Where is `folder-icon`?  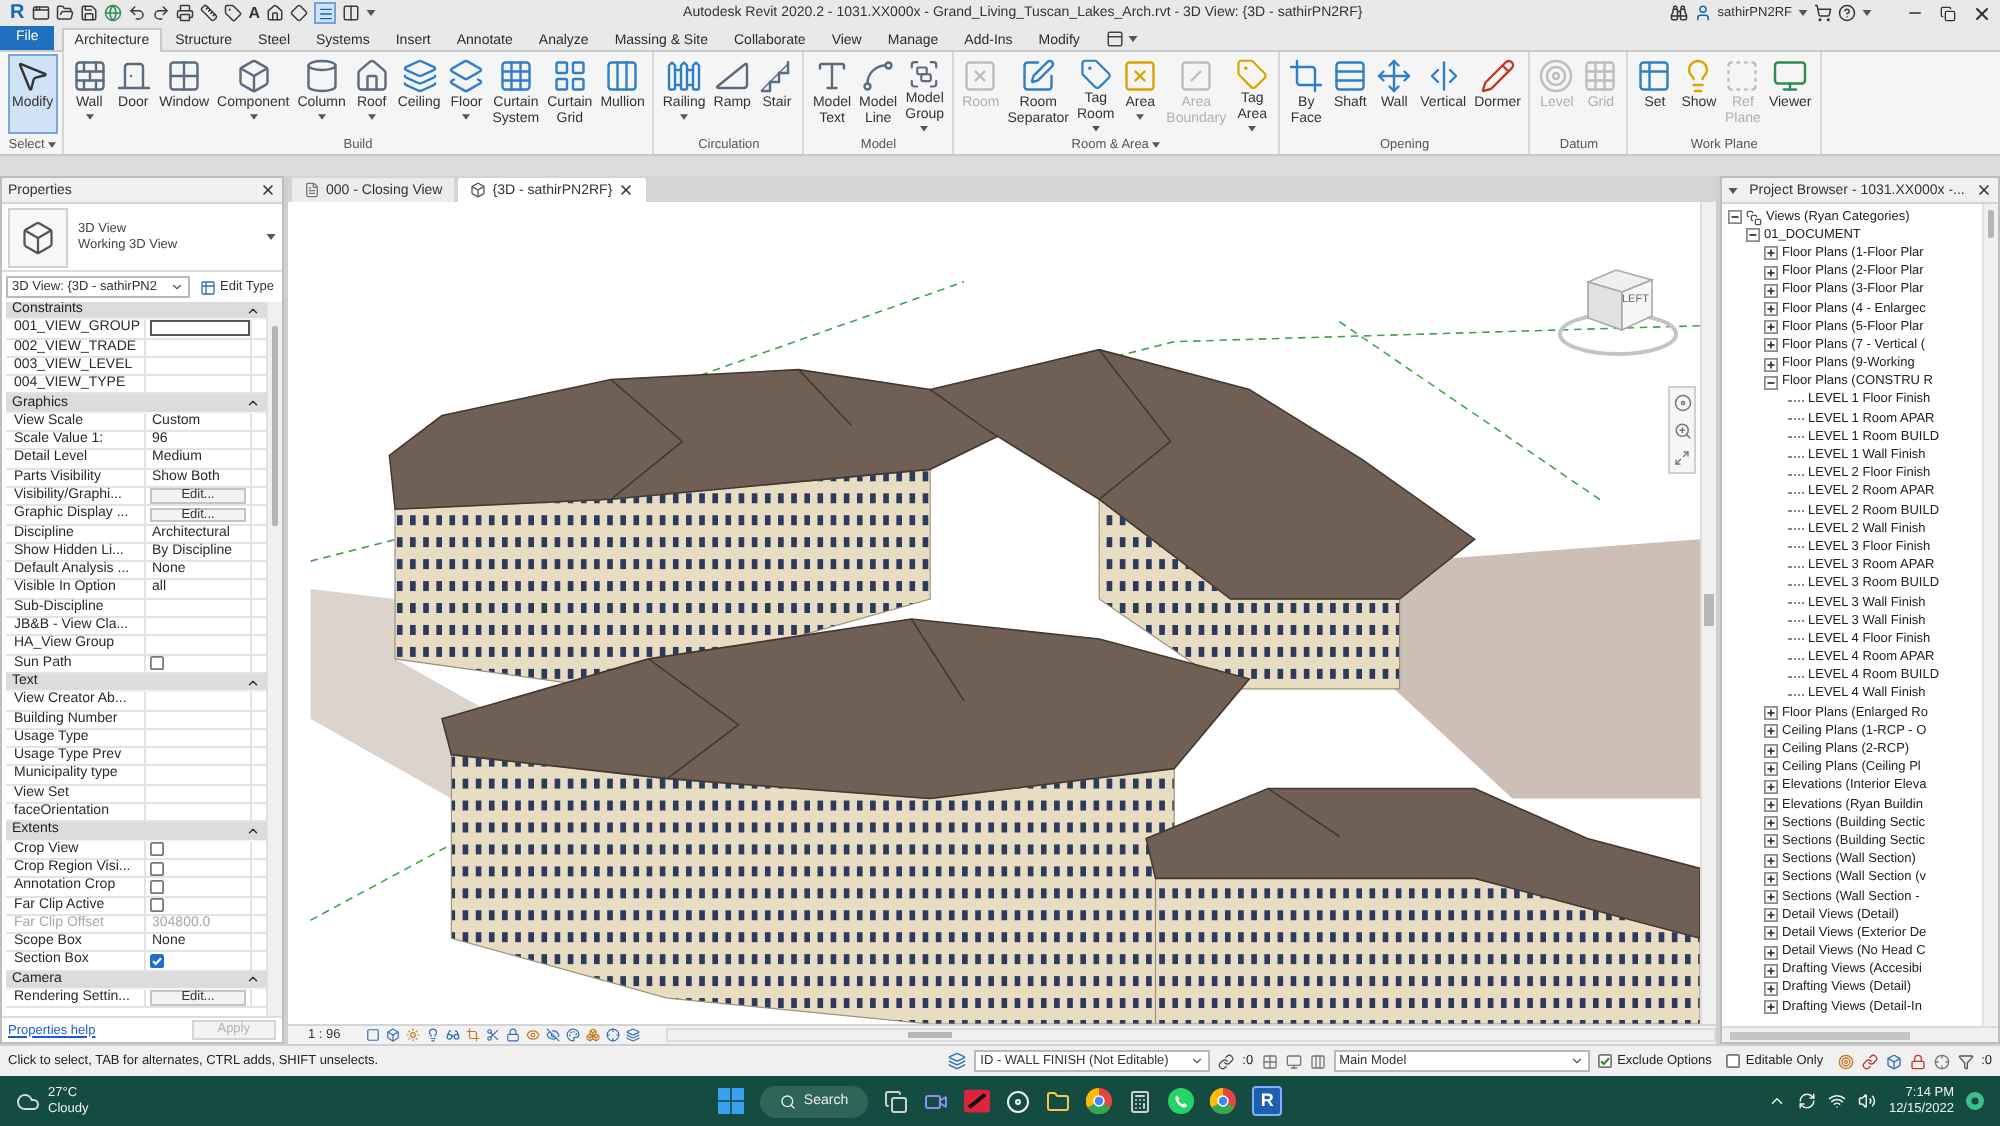
folder-icon is located at coordinates (1058, 1101).